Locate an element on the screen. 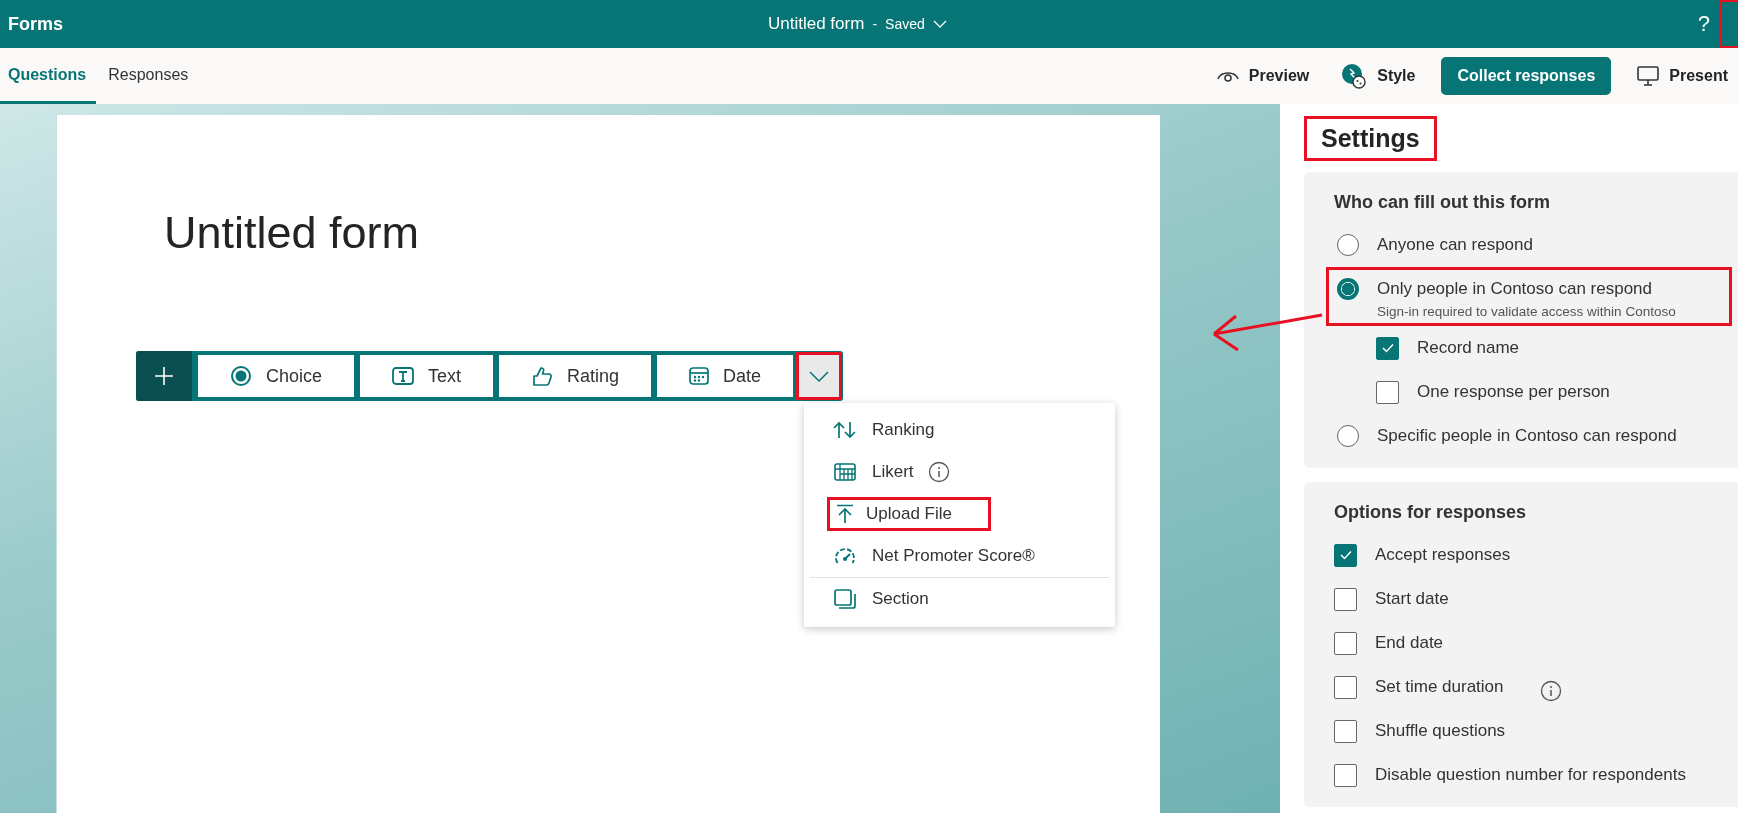  radio-option: Specific people in Contoso can respond is located at coordinates (1529, 436).